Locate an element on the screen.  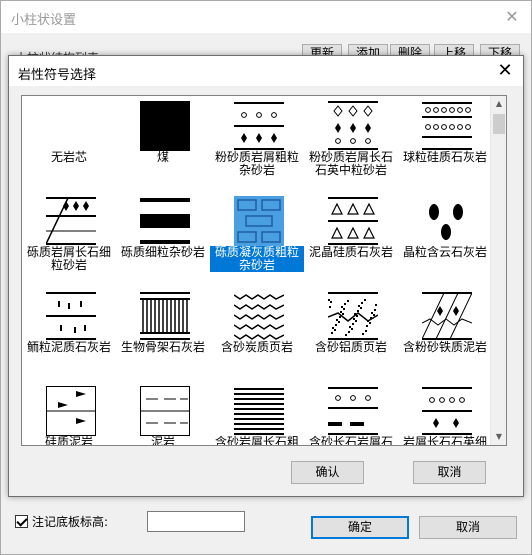
symbol-cell: 含砂岩屑长石粗 is located at coordinates (257, 413).